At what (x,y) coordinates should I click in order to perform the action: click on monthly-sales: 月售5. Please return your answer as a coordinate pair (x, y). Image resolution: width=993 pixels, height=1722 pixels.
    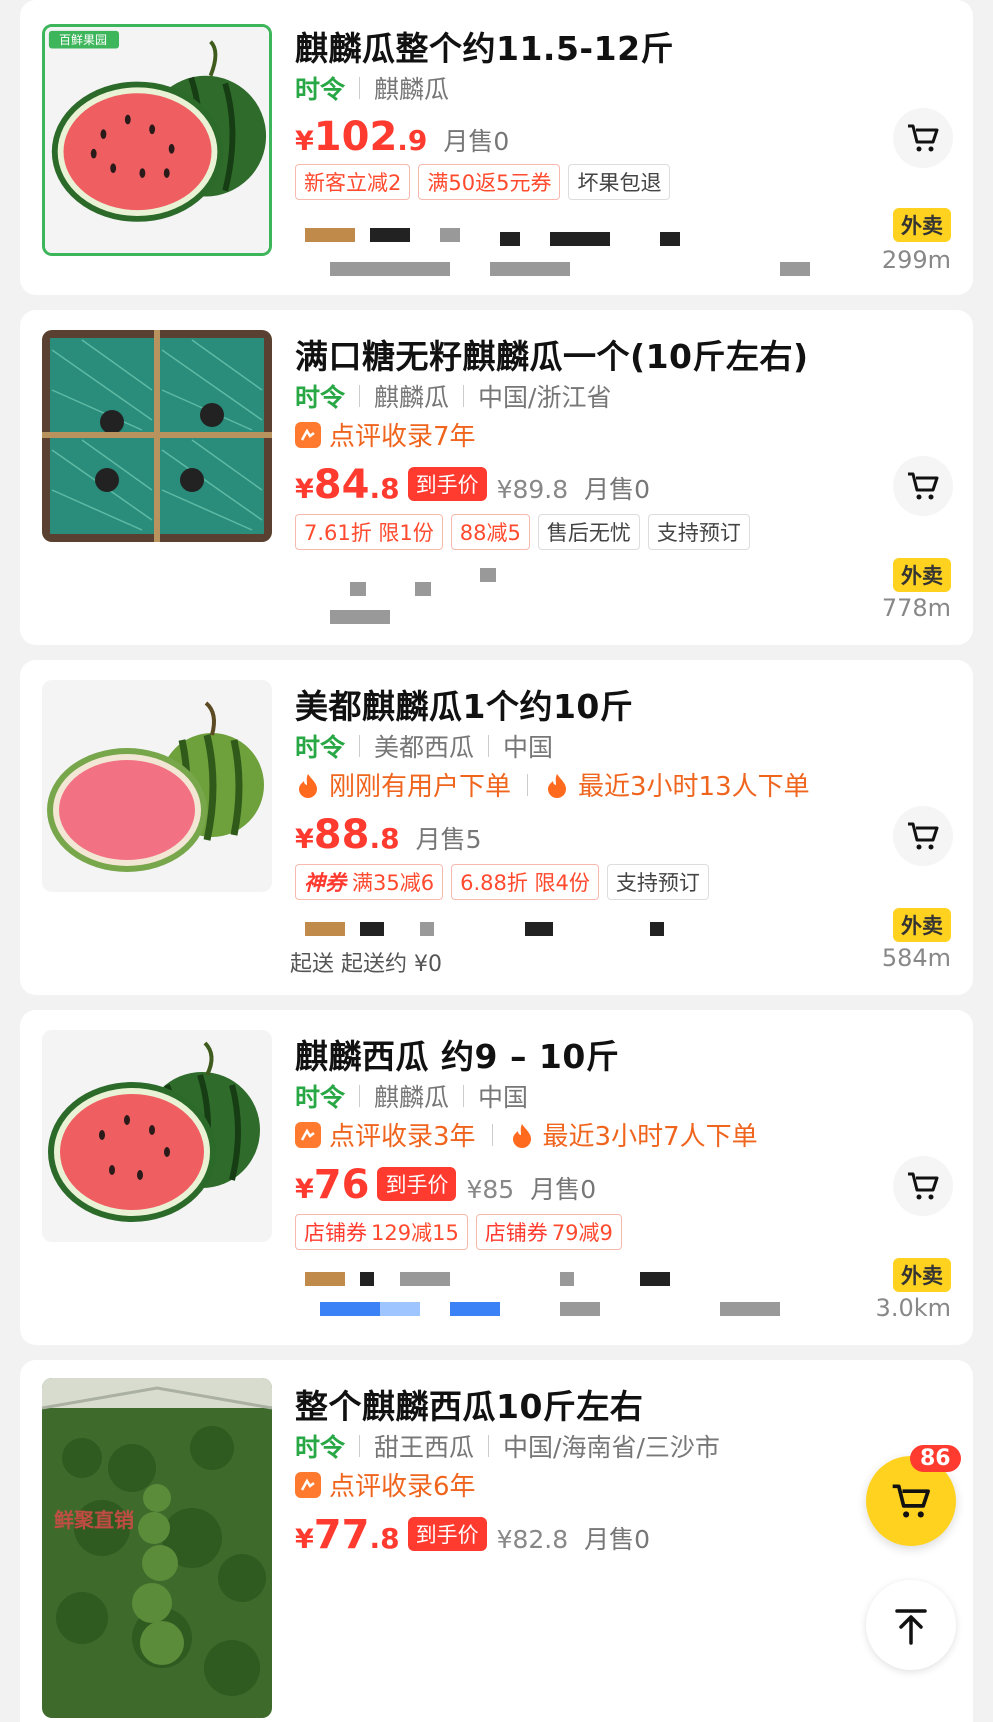
    Looking at the image, I should click on (448, 839).